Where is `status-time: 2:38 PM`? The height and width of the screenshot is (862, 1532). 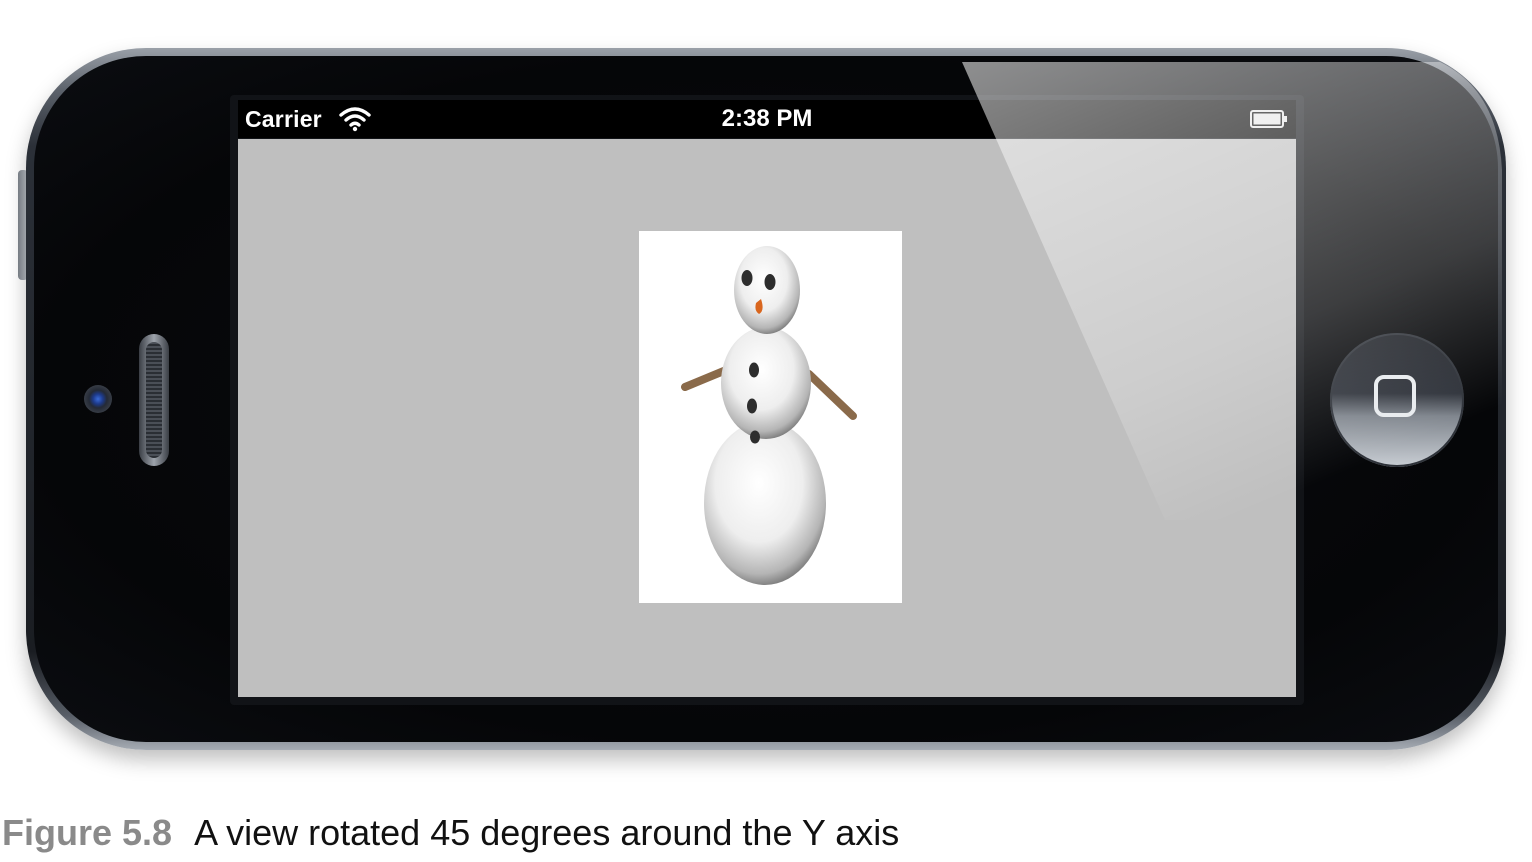 status-time: 2:38 PM is located at coordinates (767, 118).